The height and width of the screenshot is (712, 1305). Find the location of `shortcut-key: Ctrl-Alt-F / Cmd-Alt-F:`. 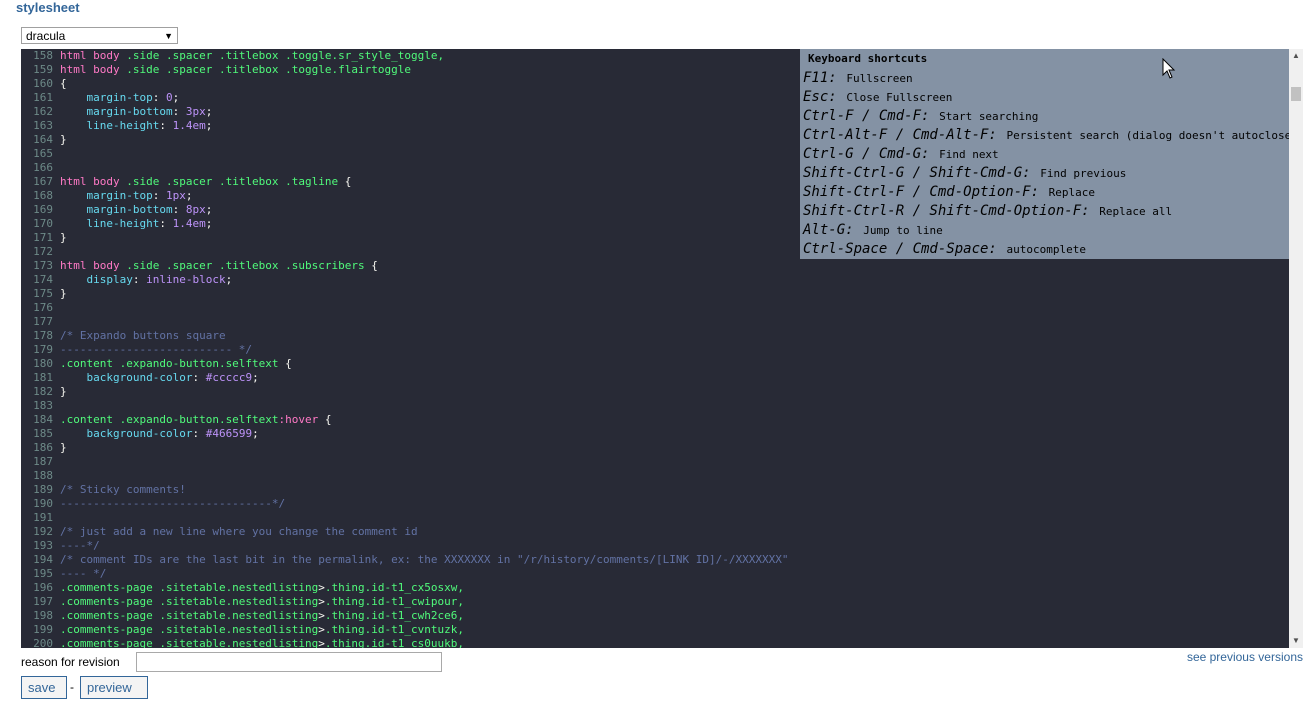

shortcut-key: Ctrl-Alt-F / Cmd-Alt-F: is located at coordinates (900, 135).